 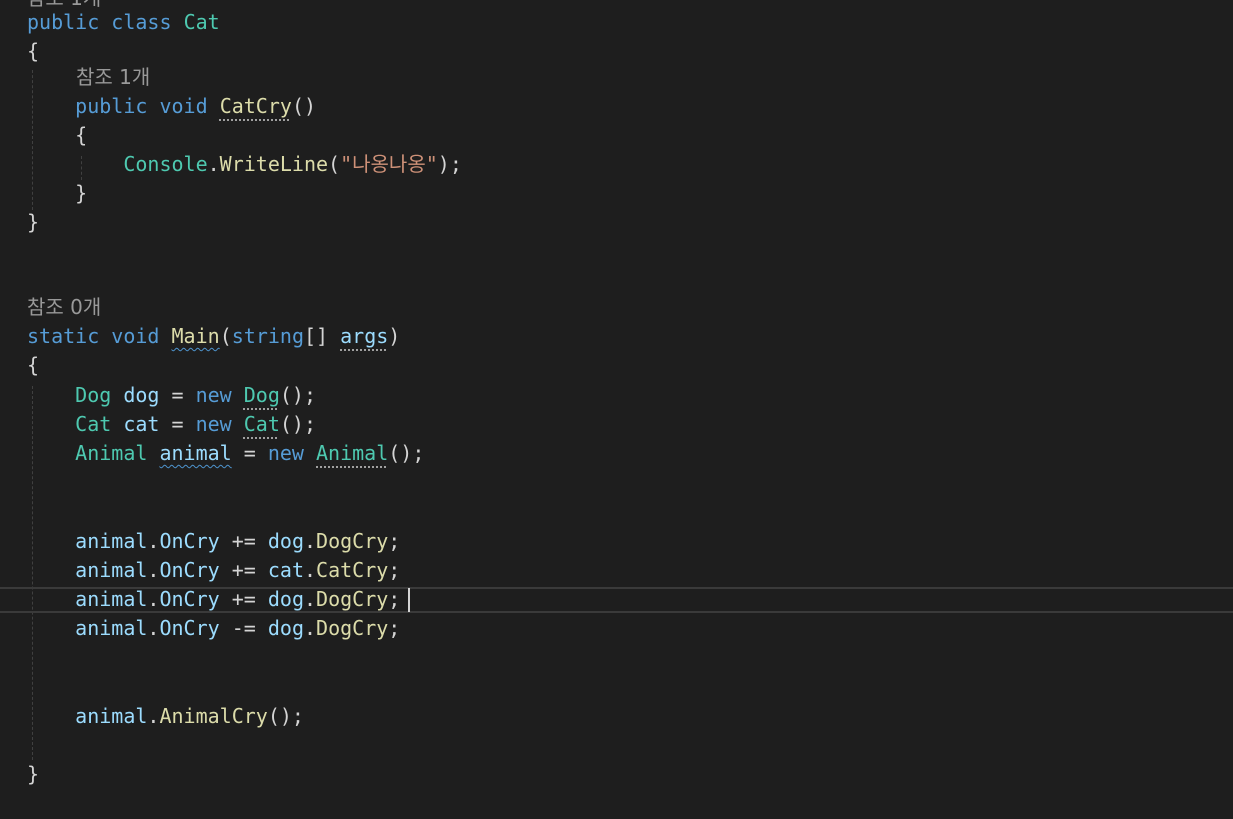 I want to click on code-line: Cat cat = new Cat();, so click(x=196, y=424).